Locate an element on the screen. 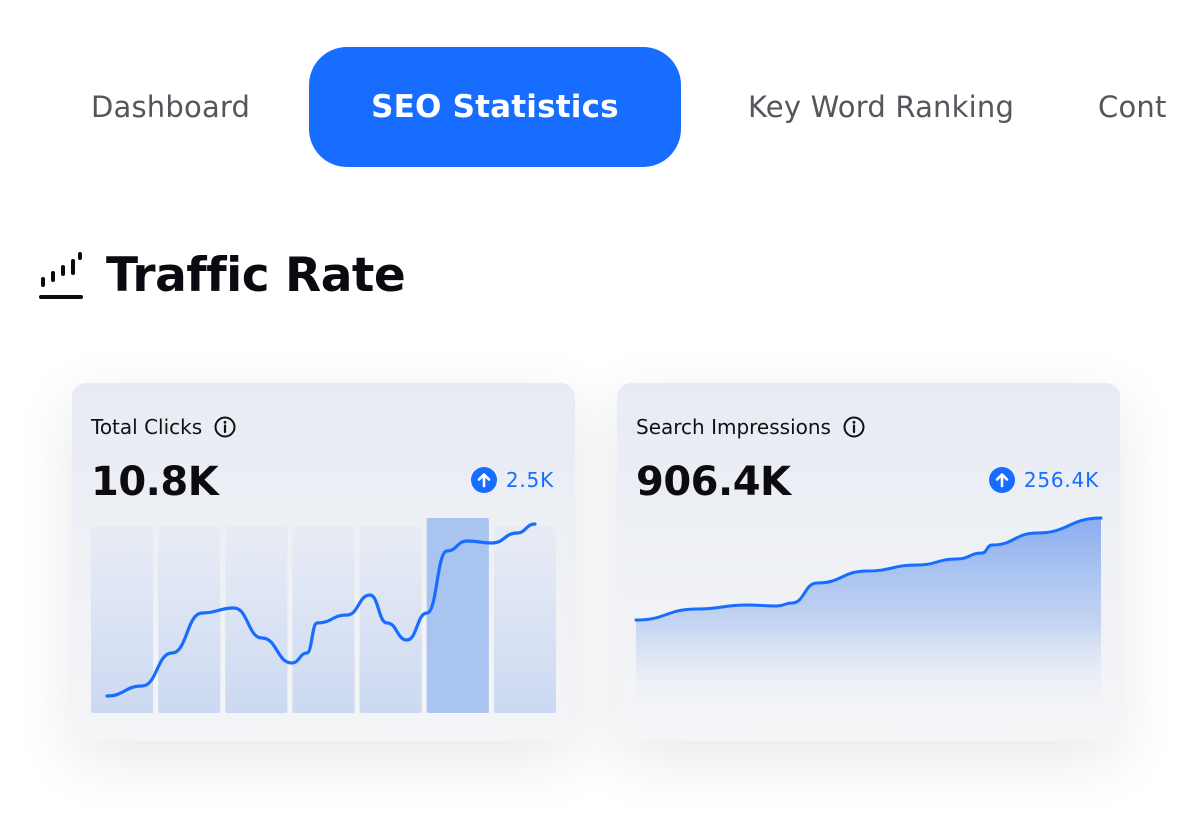 The image size is (1191, 820). section-header: Traffic Rate is located at coordinates (222, 275).